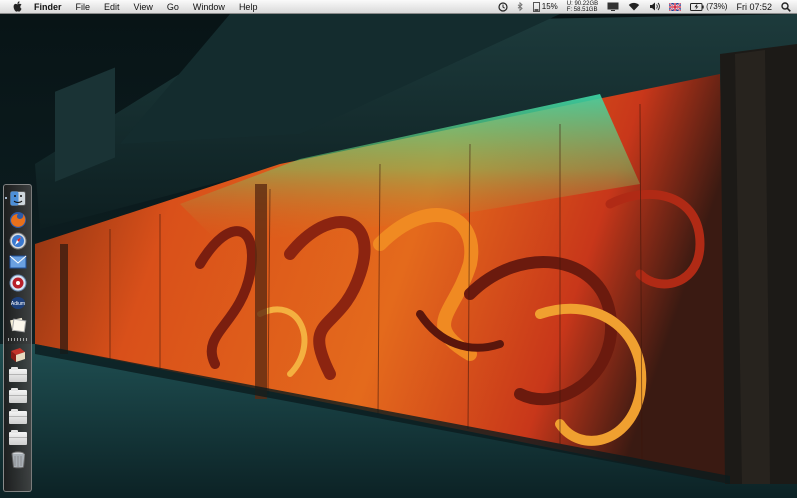 This screenshot has width=797, height=498. Describe the element at coordinates (520, 6) in the screenshot. I see `bluetooth-icon` at that location.